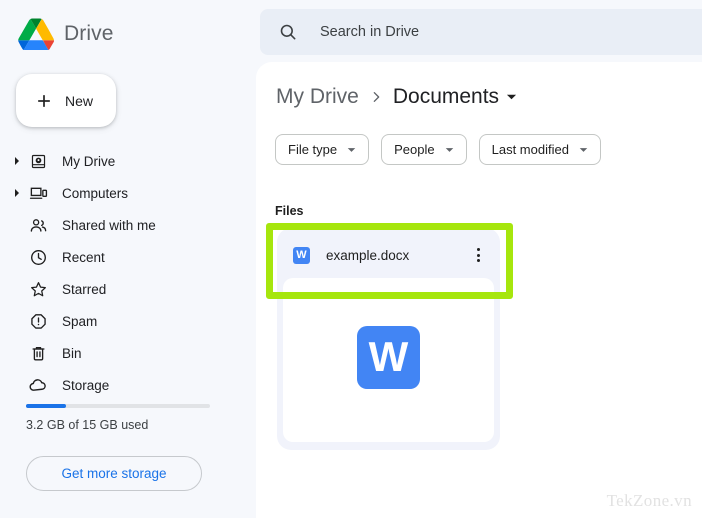  What do you see at coordinates (44, 100) in the screenshot?
I see `plus-icon` at bounding box center [44, 100].